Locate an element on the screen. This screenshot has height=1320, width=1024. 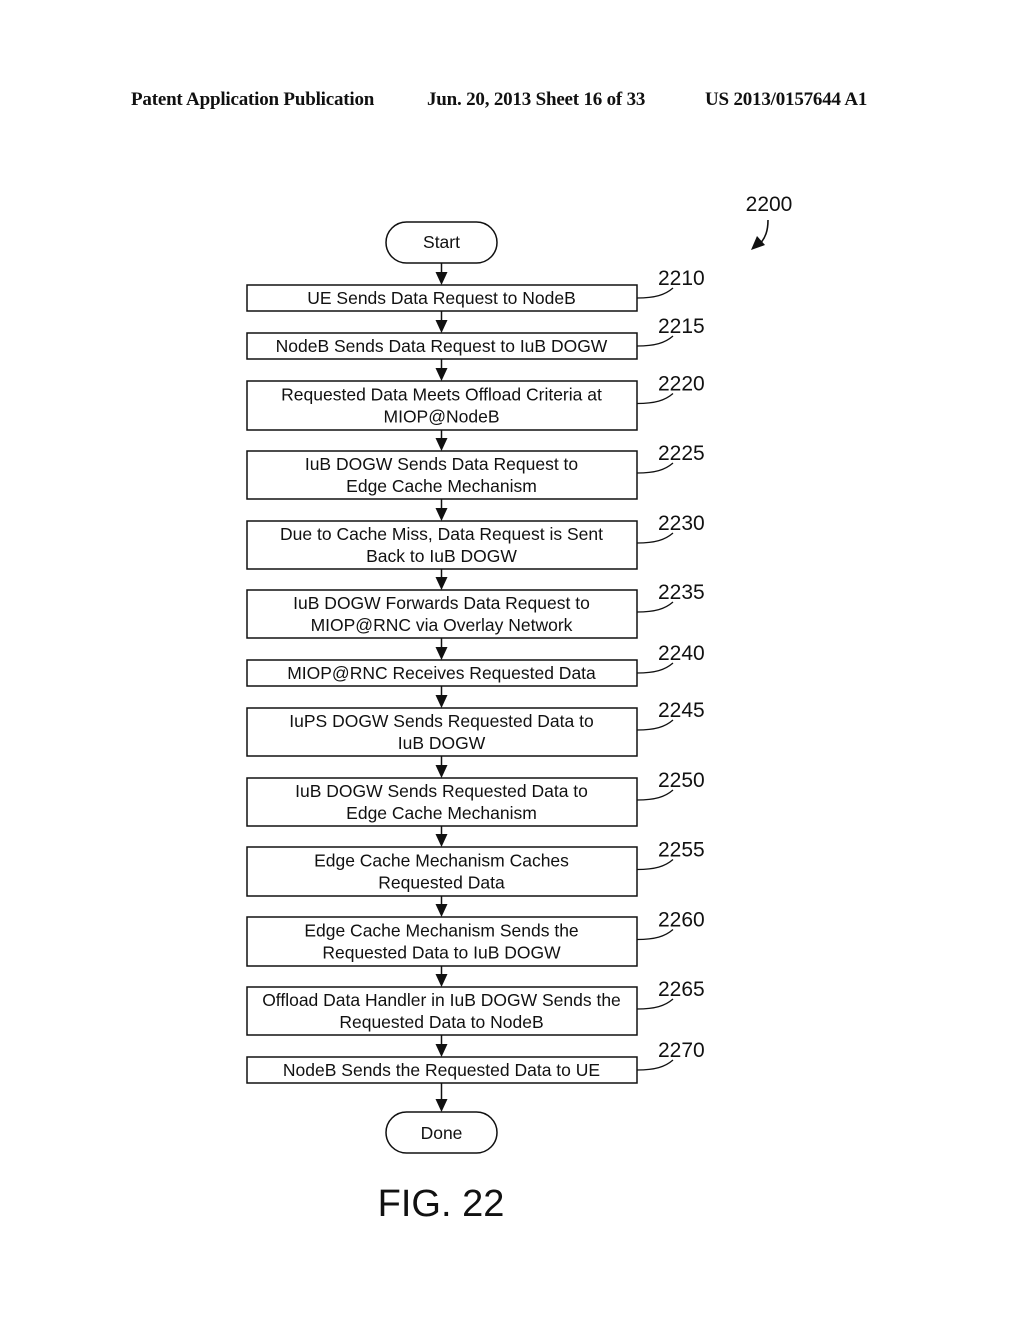
reference-number: 2260 is located at coordinates (681, 920).